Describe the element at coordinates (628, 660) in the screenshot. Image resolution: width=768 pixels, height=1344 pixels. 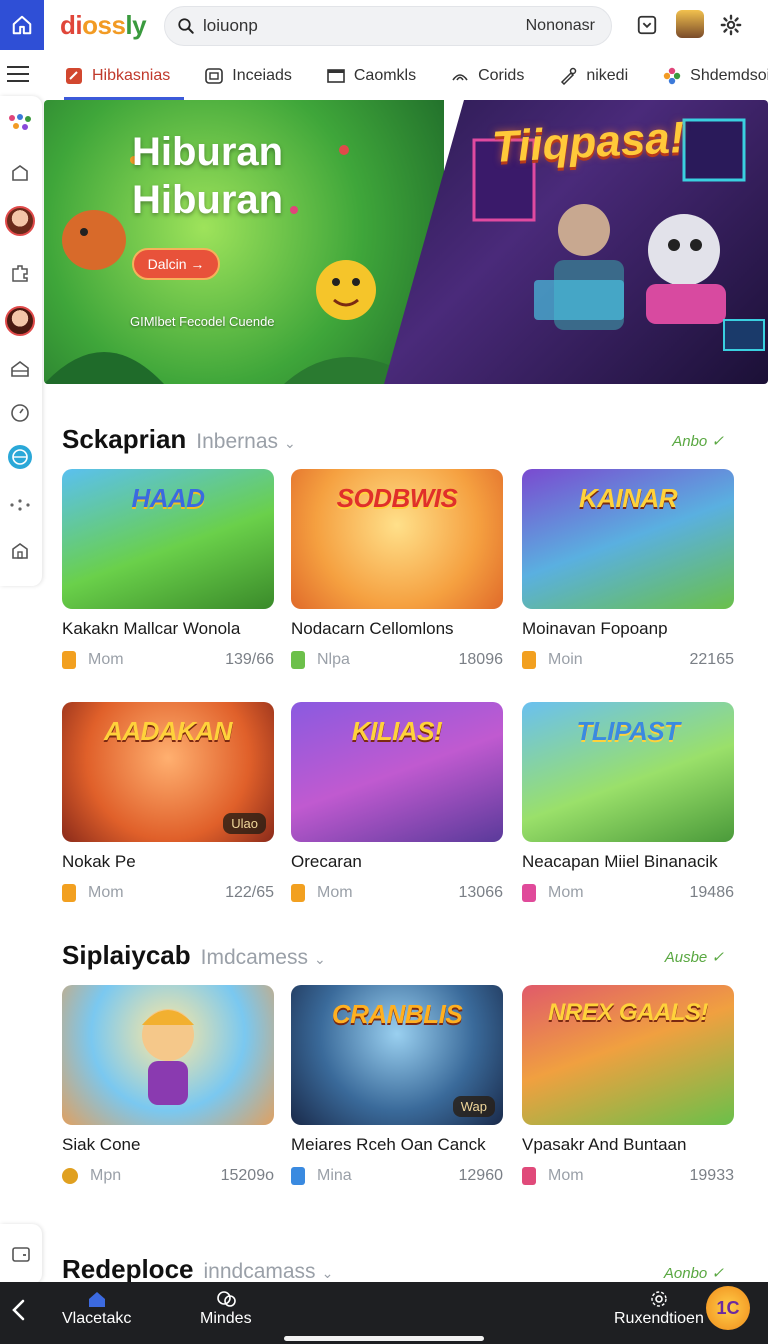
I see `game-meta: Moin 22165` at that location.